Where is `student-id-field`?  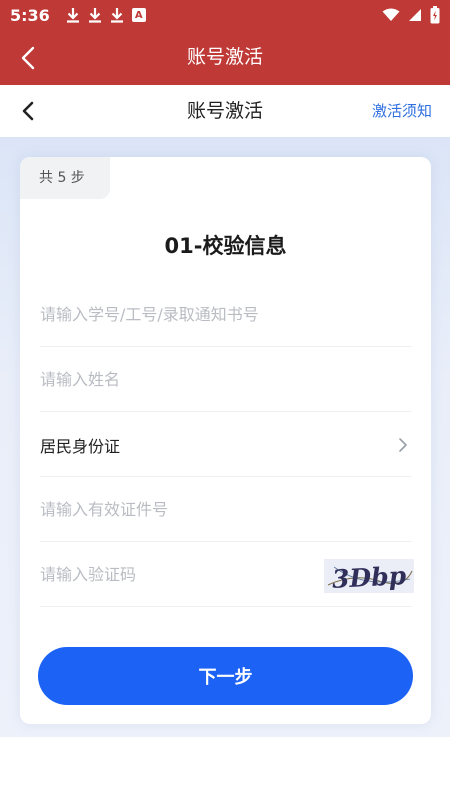 student-id-field is located at coordinates (226, 315).